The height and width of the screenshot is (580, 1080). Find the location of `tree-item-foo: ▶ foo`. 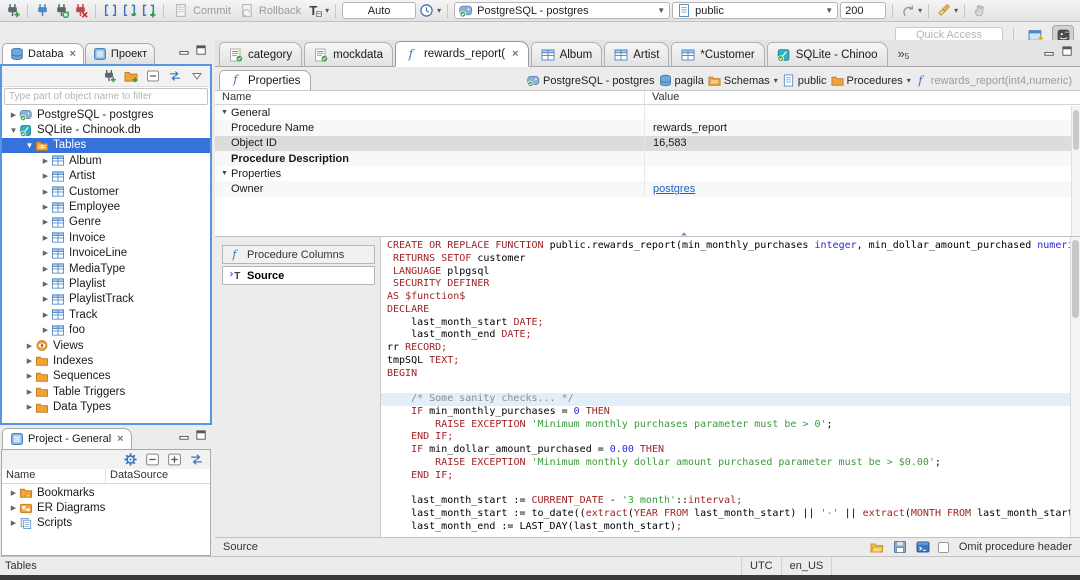

tree-item-foo: ▶ foo is located at coordinates (106, 329).